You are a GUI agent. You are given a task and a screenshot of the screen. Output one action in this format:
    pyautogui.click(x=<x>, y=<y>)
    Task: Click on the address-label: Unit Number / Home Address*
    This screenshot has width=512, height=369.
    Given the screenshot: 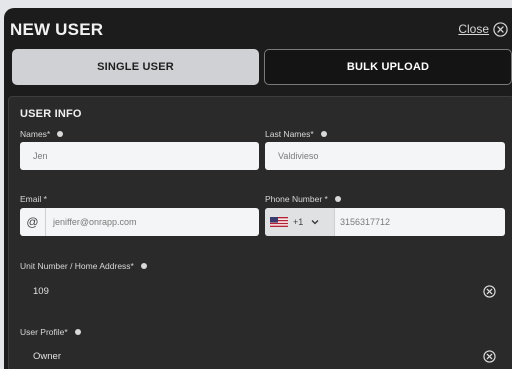 What is the action you would take?
    pyautogui.click(x=83, y=266)
    